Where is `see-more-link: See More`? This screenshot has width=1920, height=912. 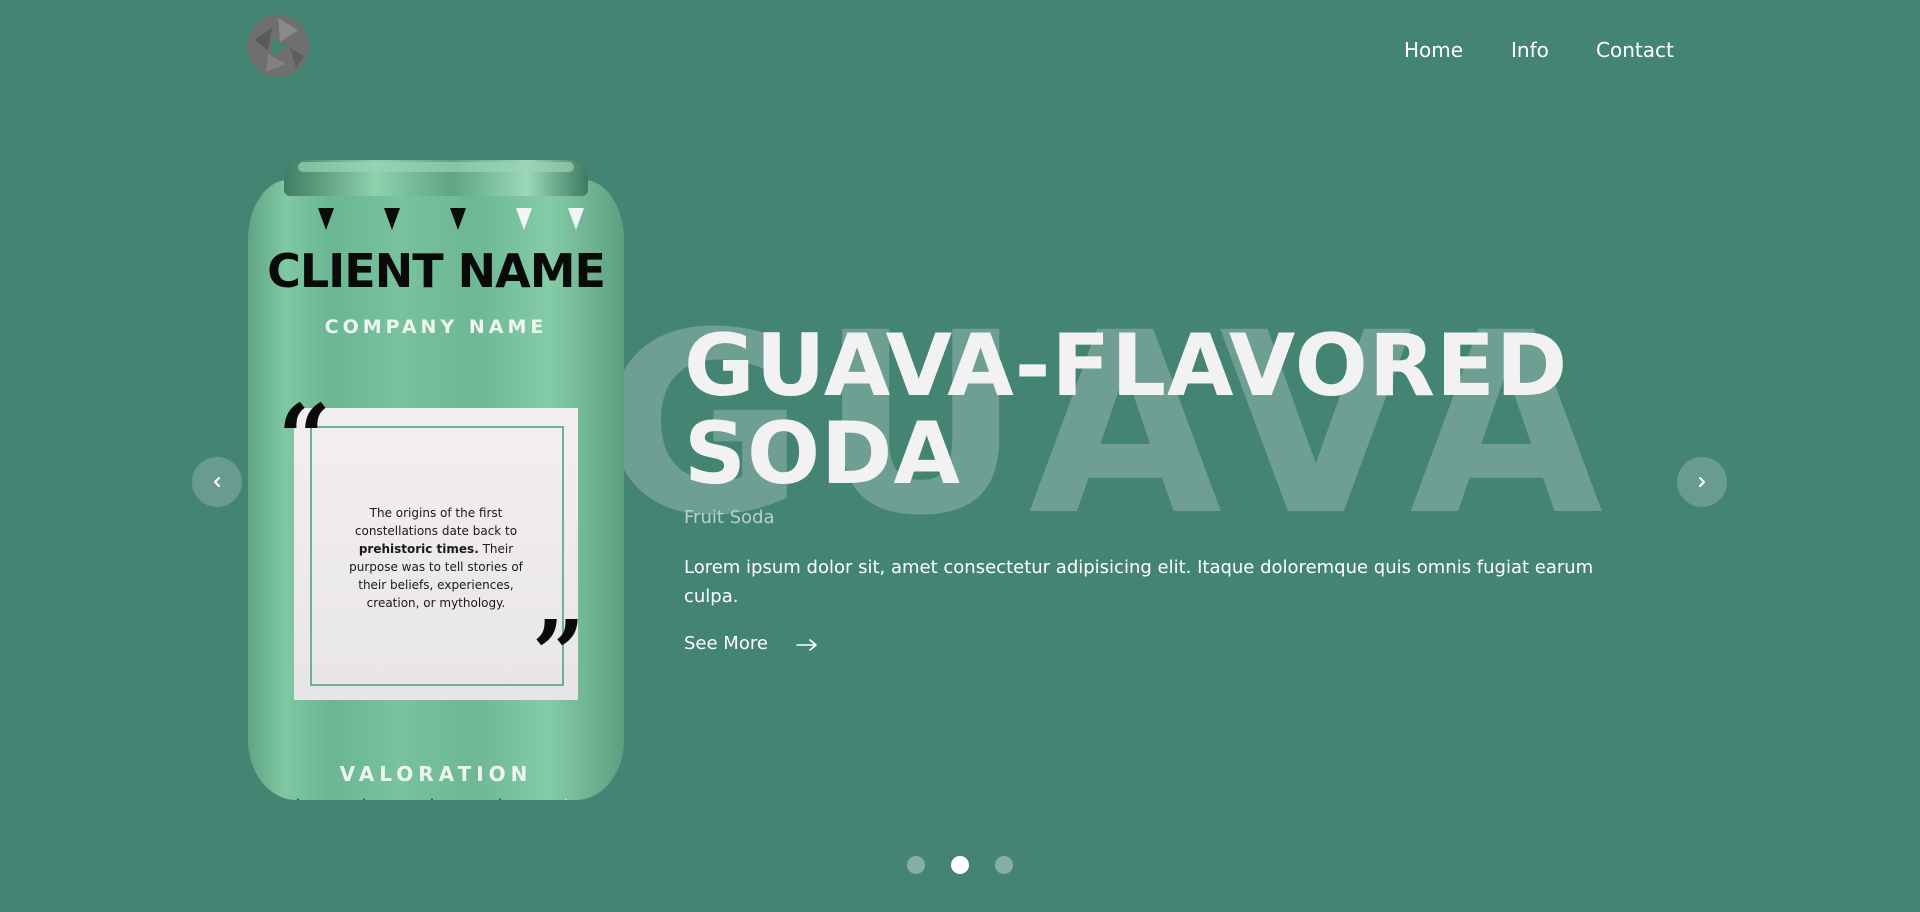 see-more-link: See More is located at coordinates (726, 645).